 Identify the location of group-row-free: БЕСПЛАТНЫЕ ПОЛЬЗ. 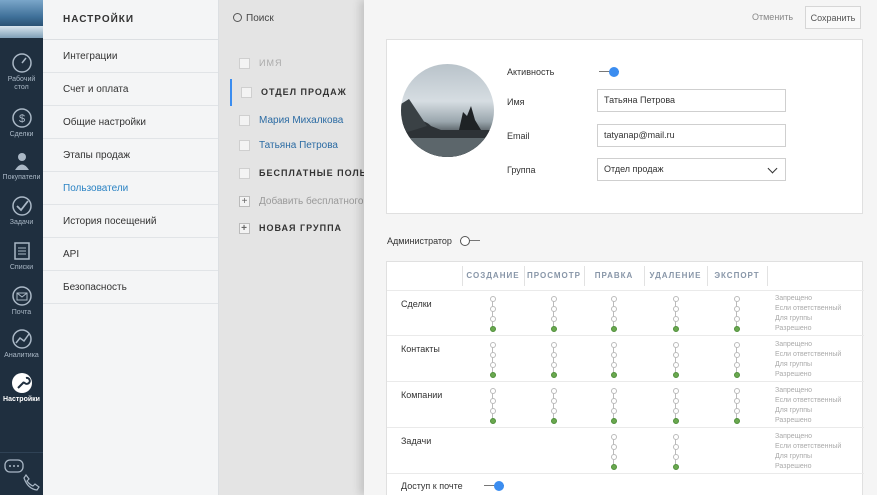
(297, 173).